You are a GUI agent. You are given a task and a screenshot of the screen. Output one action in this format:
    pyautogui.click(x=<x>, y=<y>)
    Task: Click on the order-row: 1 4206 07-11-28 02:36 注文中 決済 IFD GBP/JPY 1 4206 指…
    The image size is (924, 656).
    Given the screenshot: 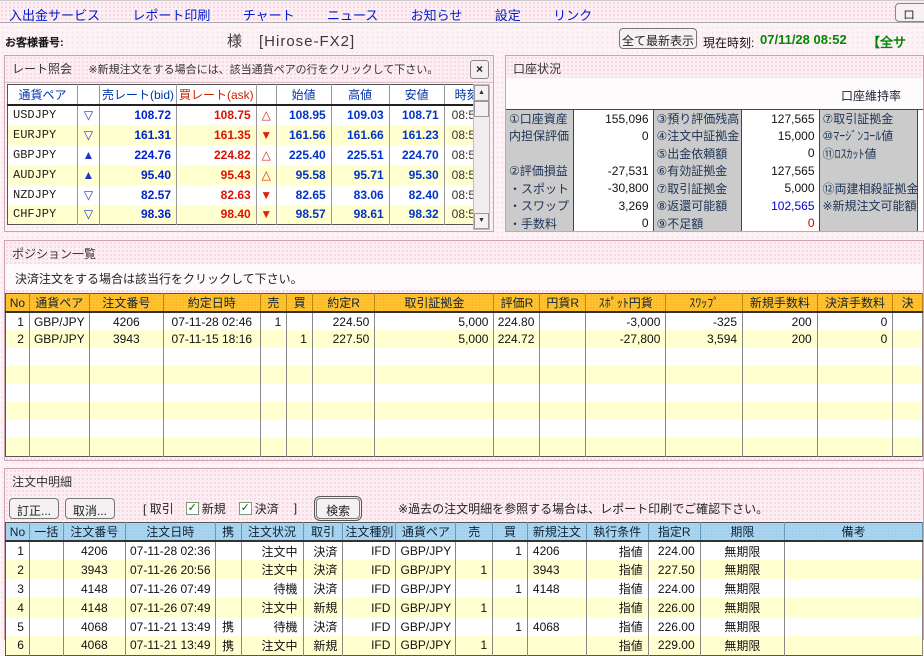 What is the action you would take?
    pyautogui.click(x=464, y=550)
    